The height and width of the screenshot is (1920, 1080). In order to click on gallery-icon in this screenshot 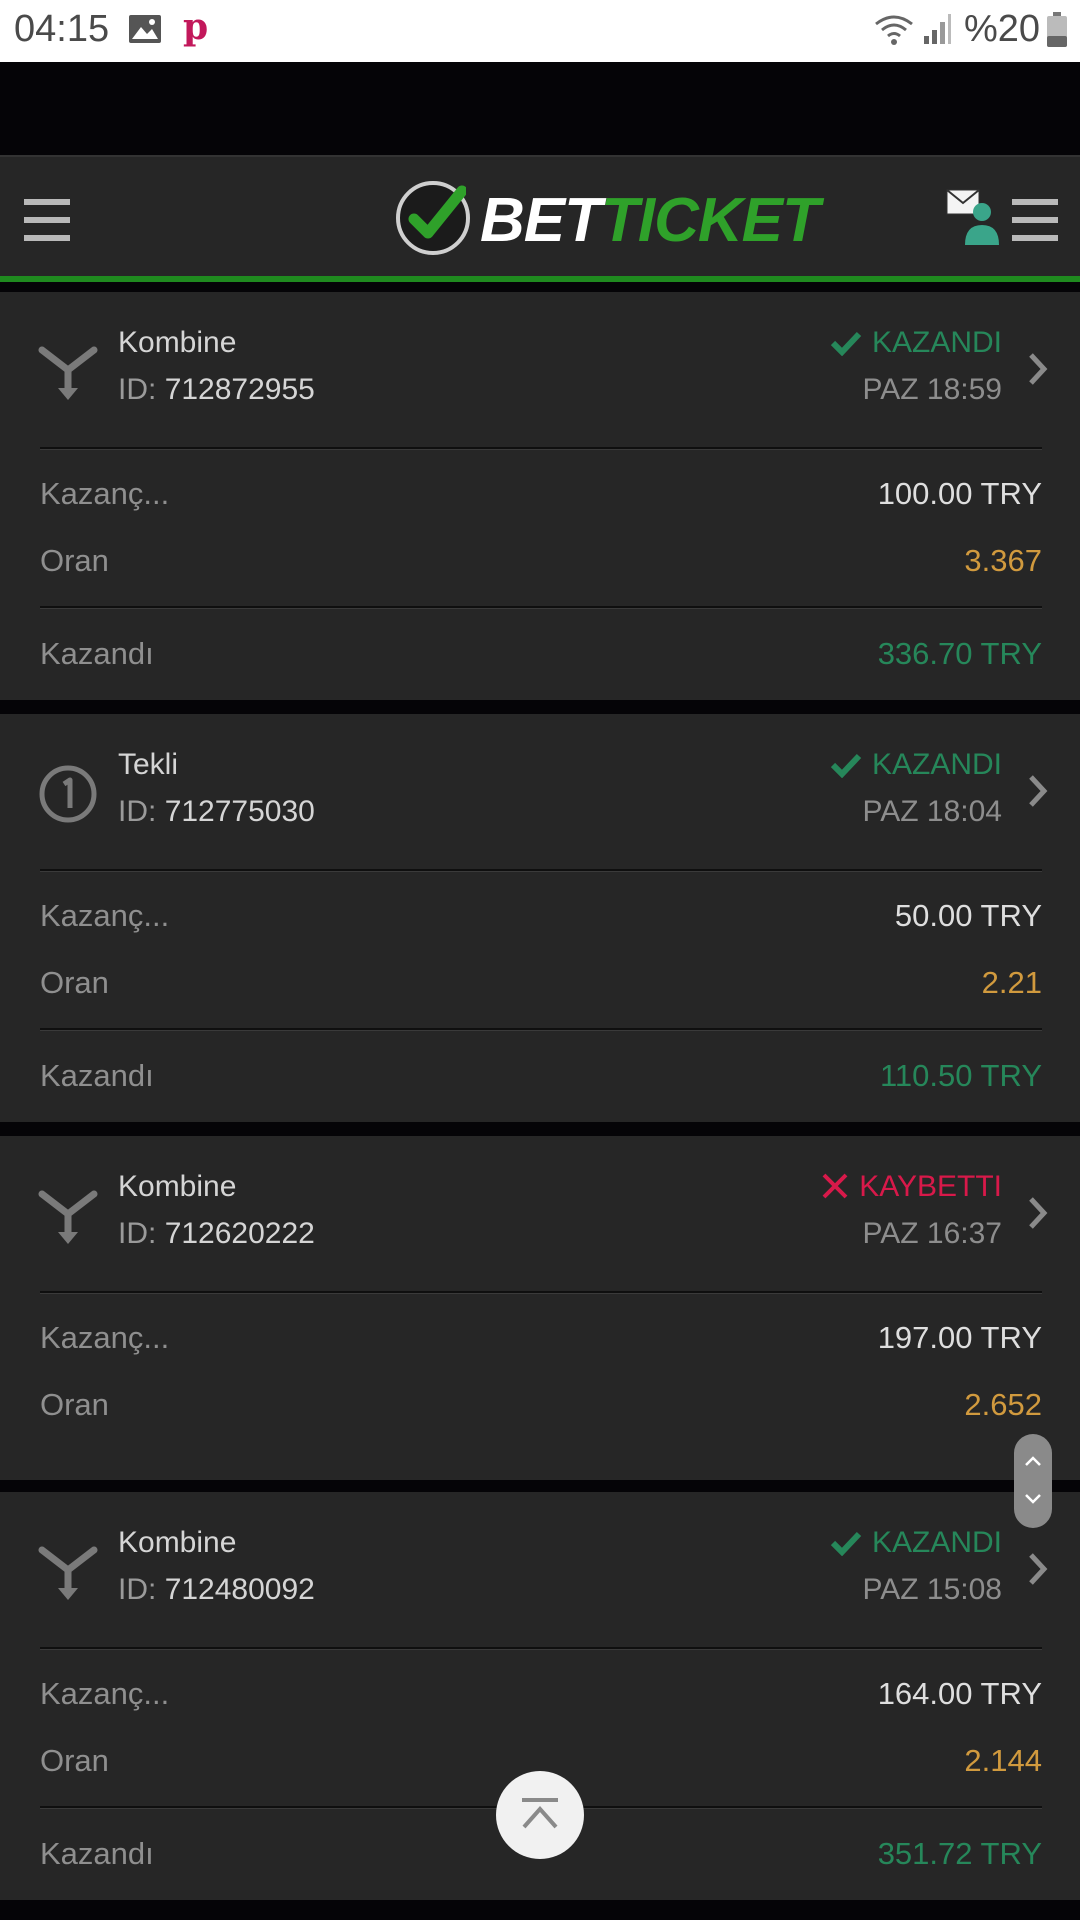, I will do `click(145, 29)`.